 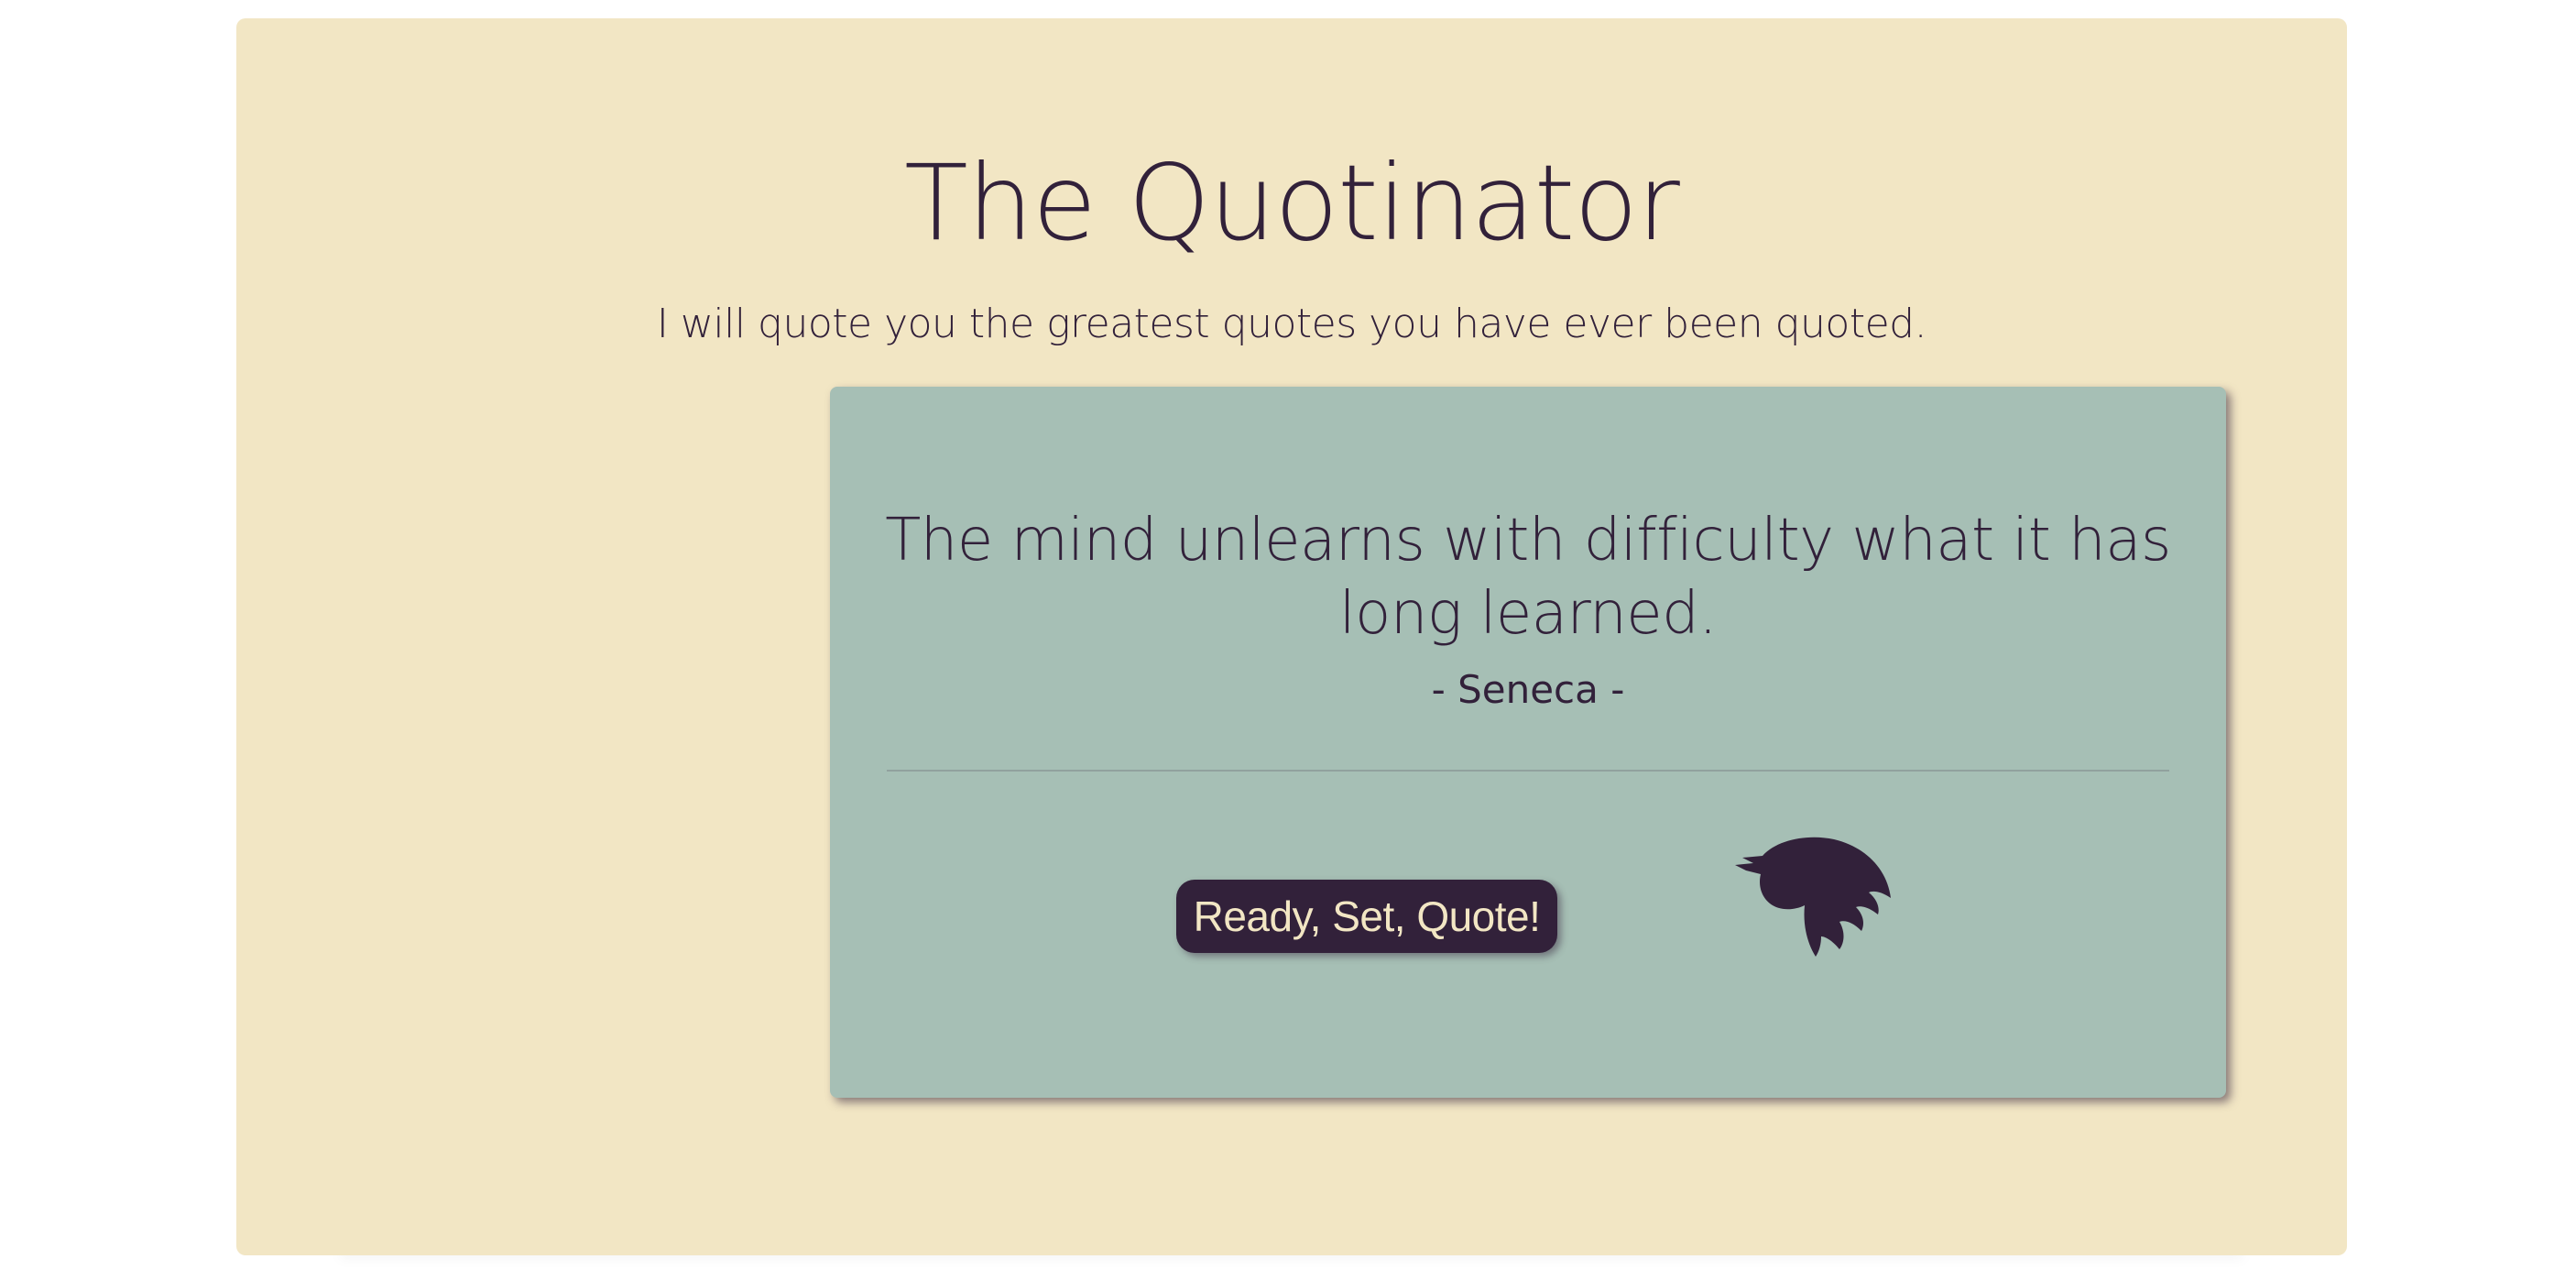 What do you see at coordinates (1528, 689) in the screenshot?
I see `quote-author: - Seneca -` at bounding box center [1528, 689].